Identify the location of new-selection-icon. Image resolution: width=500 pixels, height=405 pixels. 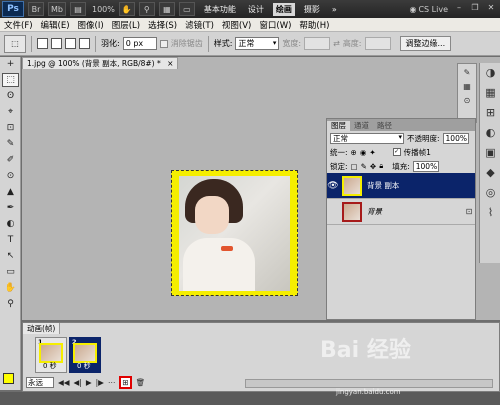
(42, 43).